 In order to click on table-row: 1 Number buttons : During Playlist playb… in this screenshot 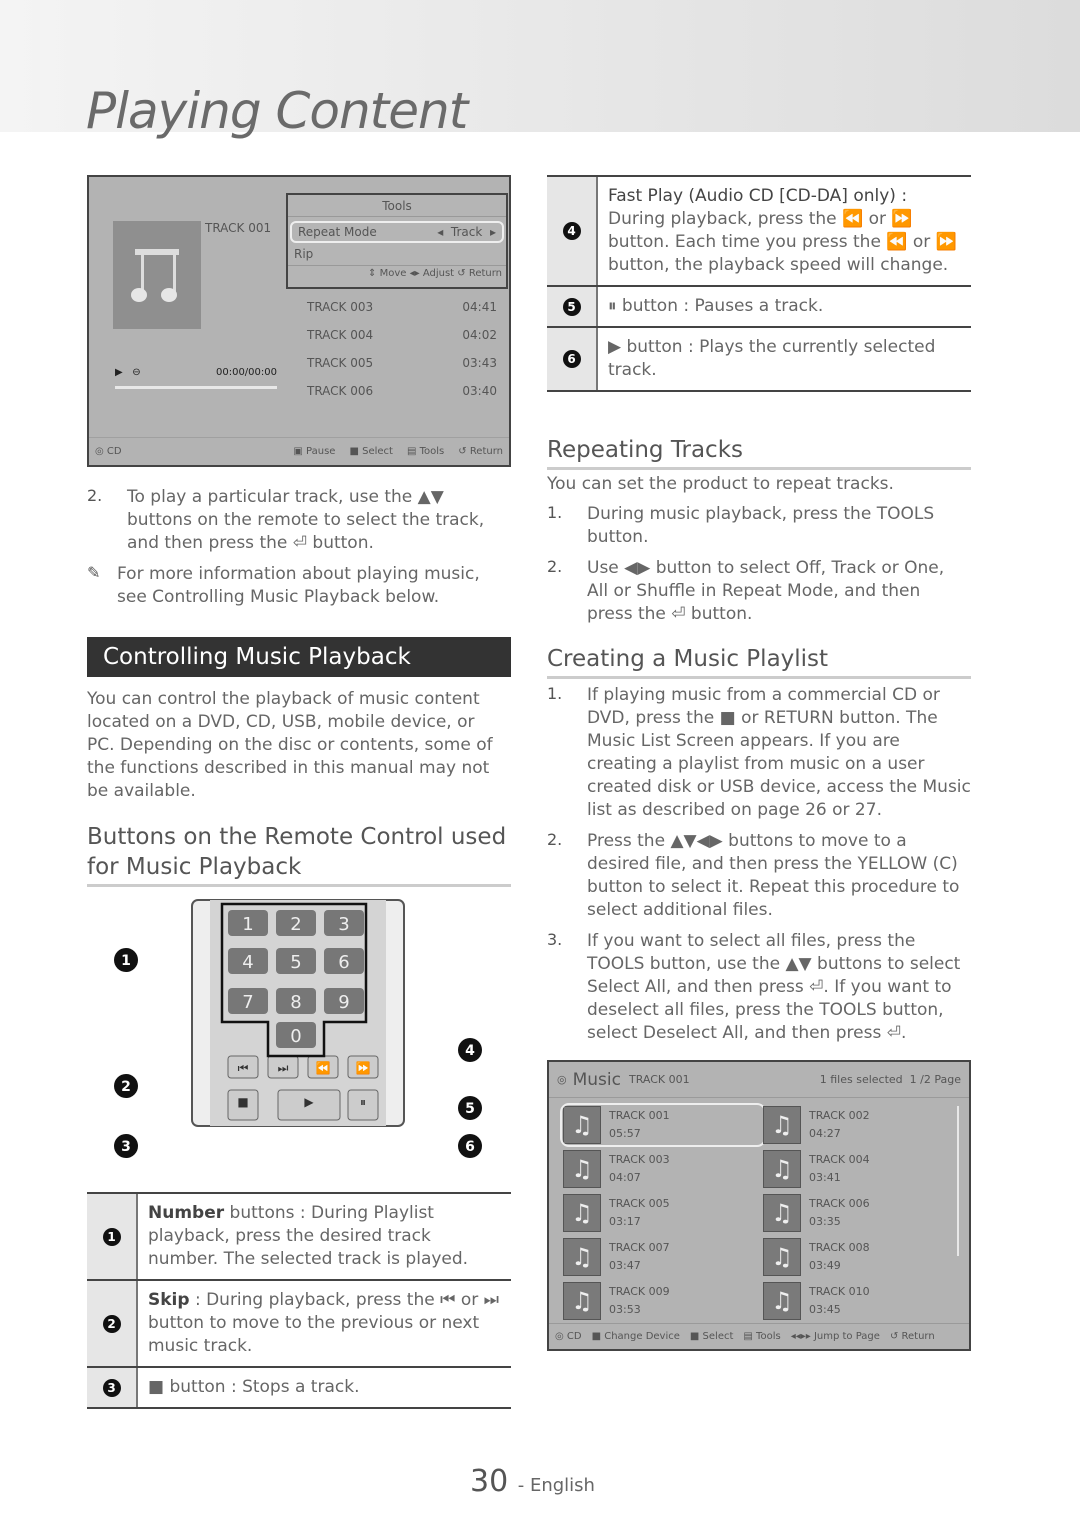, I will do `click(299, 1237)`.